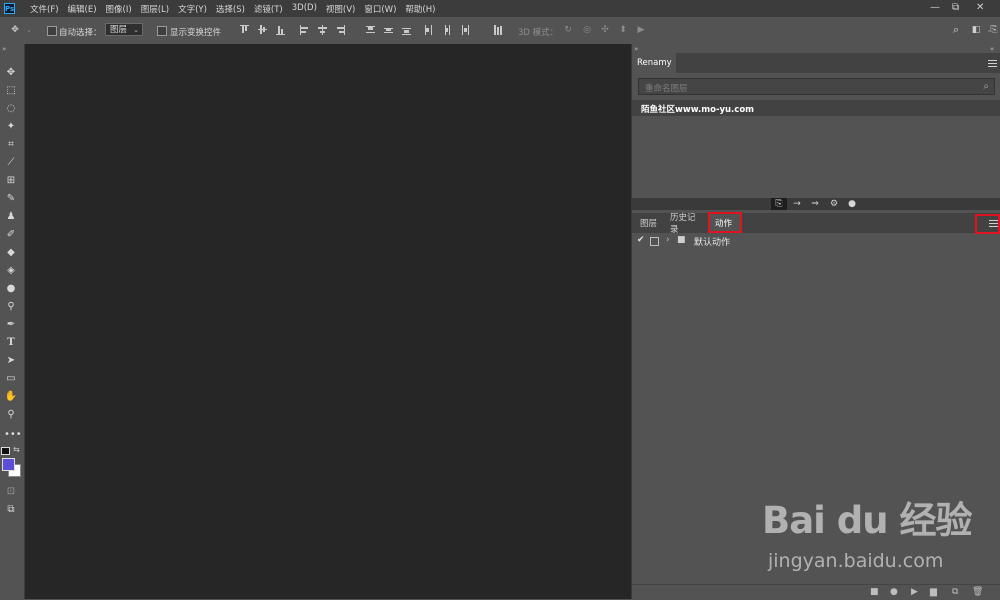  What do you see at coordinates (380, 9) in the screenshot?
I see `menu-window: 窗口(W)` at bounding box center [380, 9].